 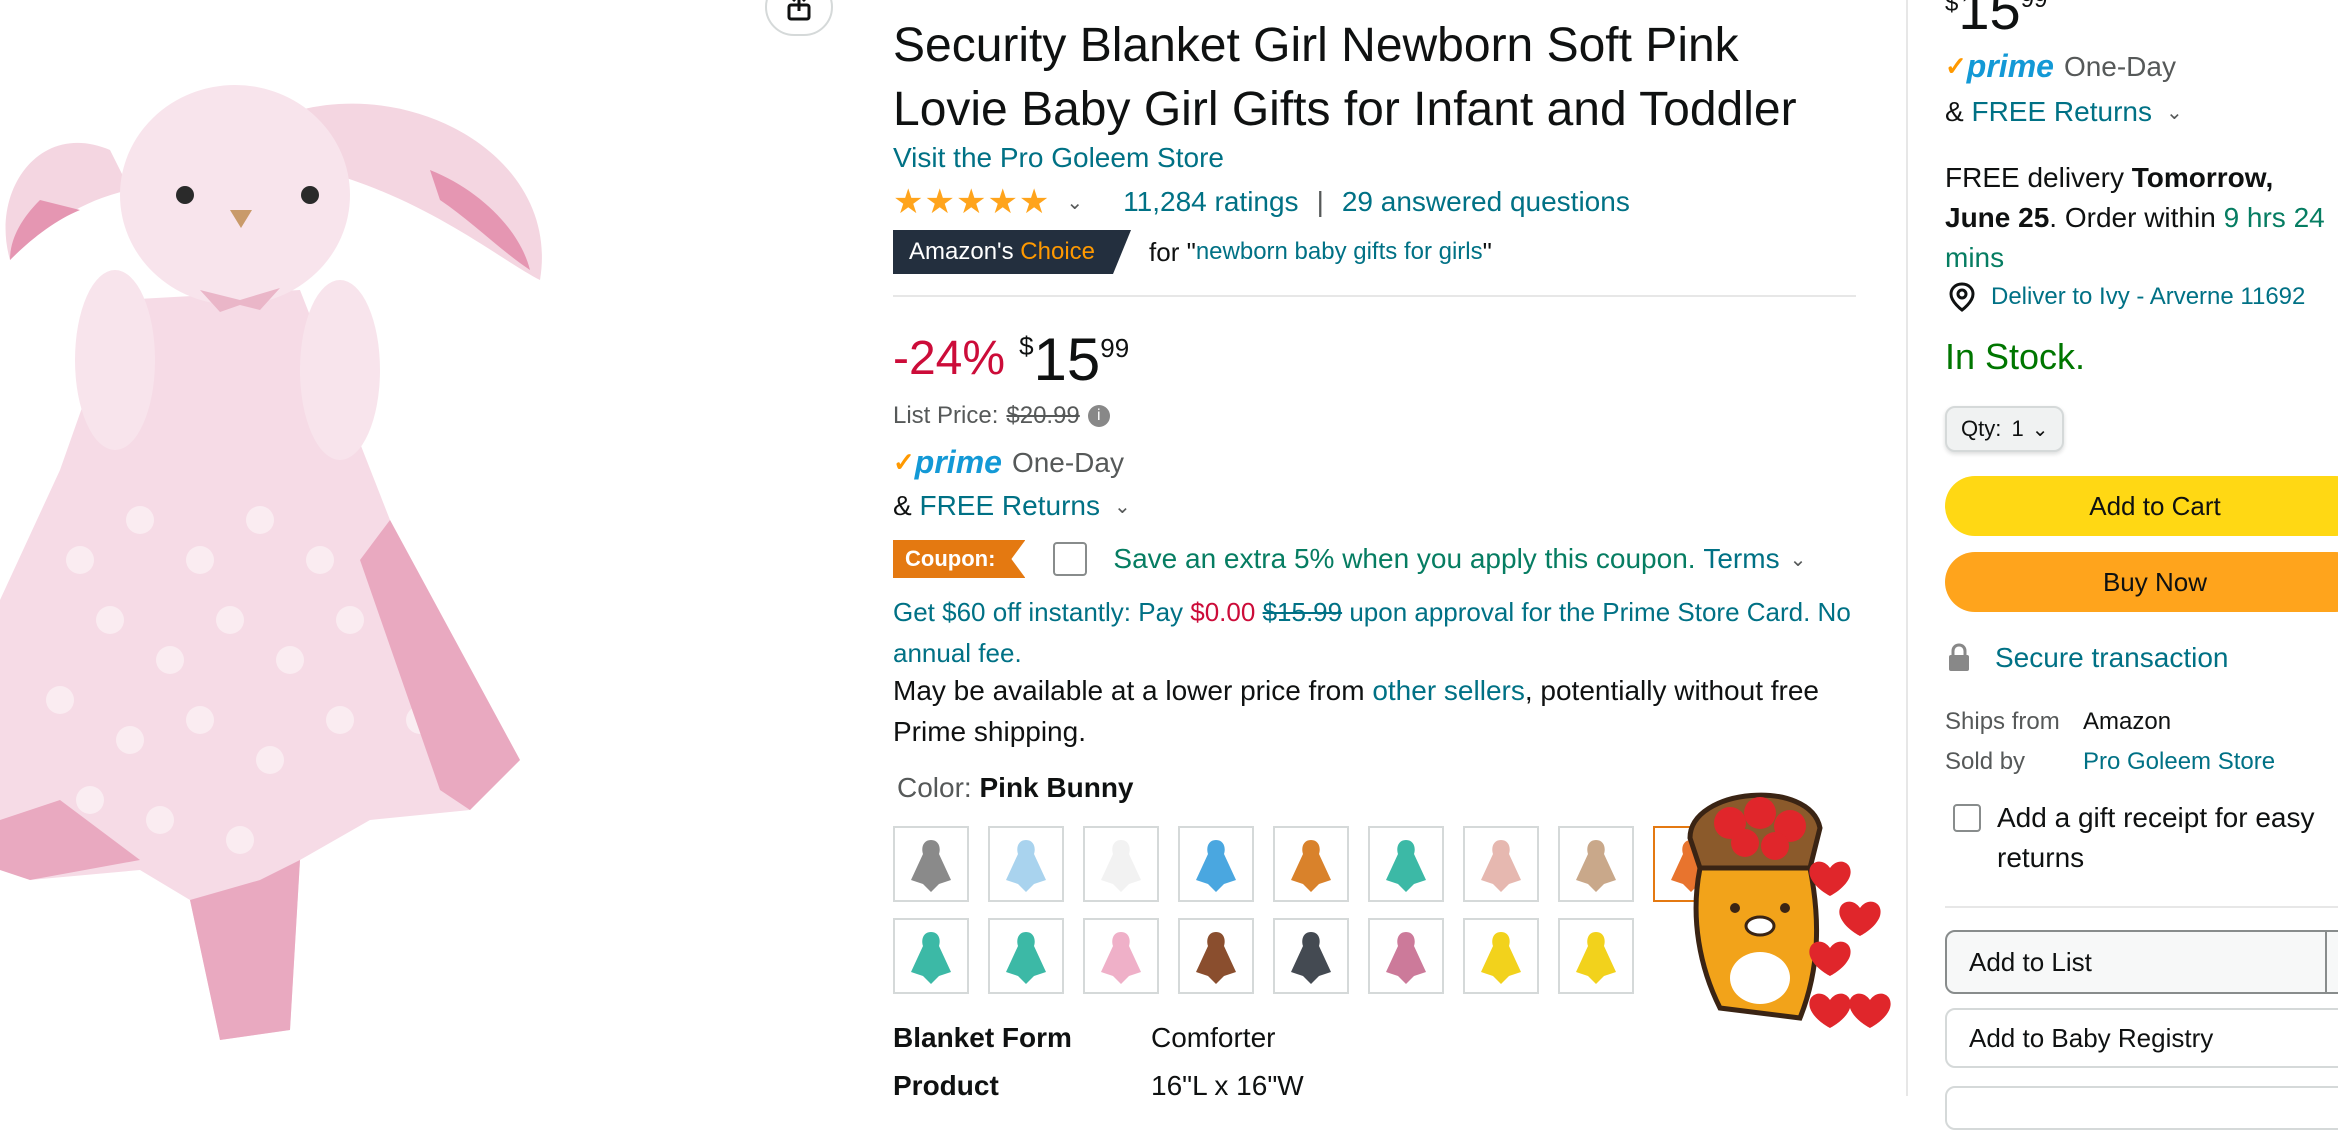 I want to click on choice-prefix: Amazon's, so click(x=961, y=251).